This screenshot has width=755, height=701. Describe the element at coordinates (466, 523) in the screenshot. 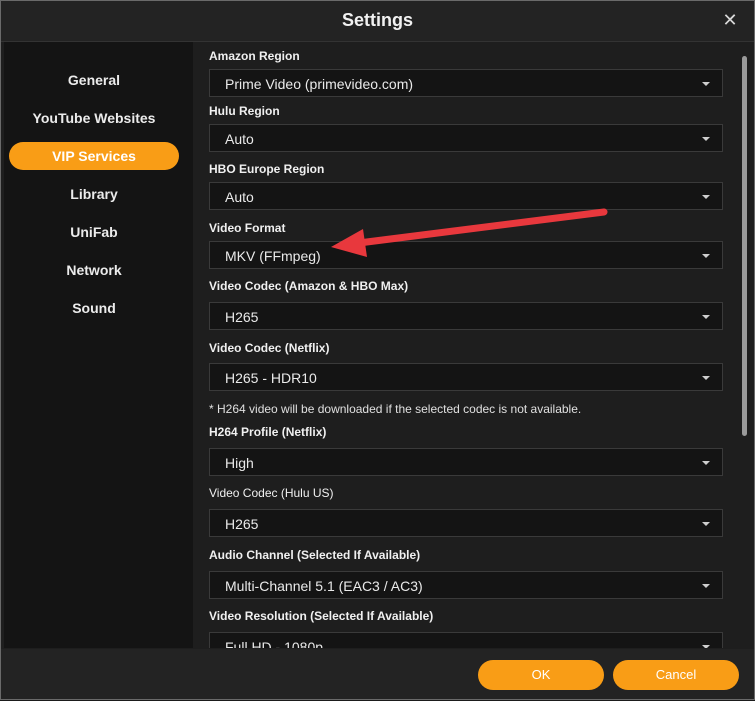

I see `video-codec-hulu-select: H265` at that location.